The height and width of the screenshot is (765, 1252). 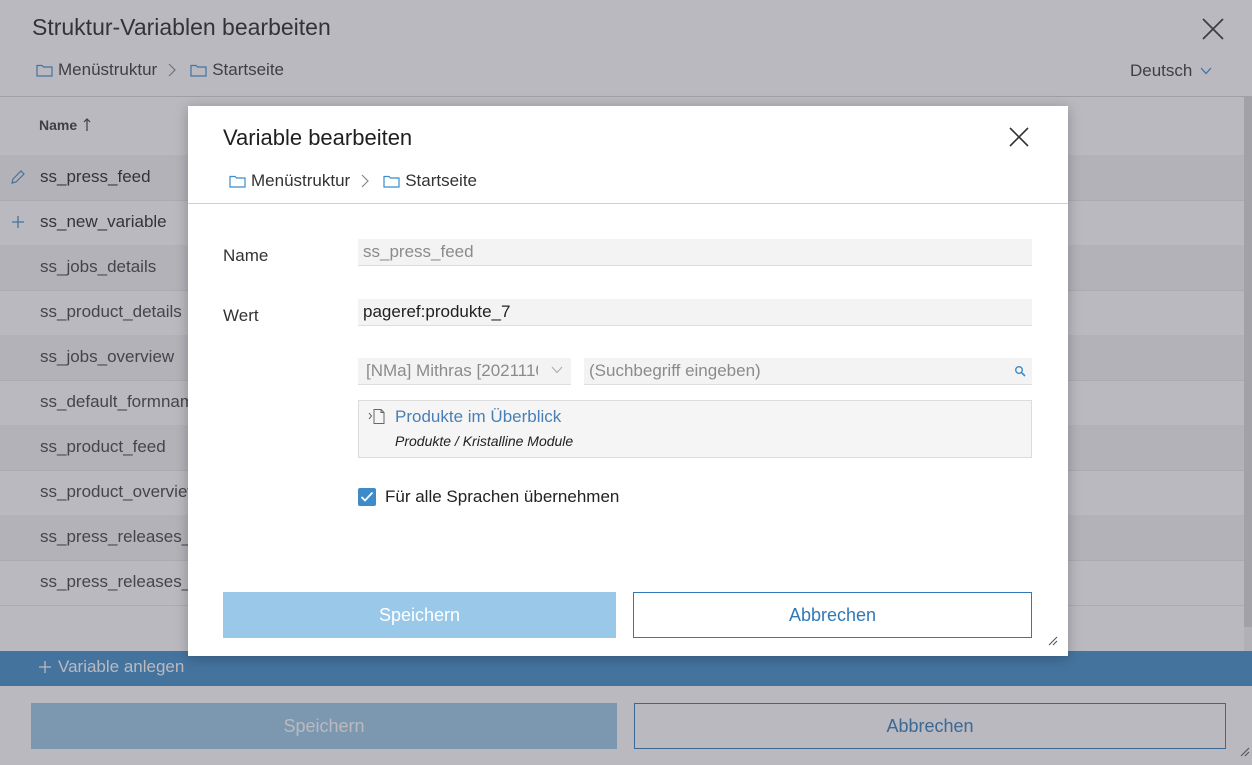 I want to click on project-select: [NMa] Mithras [2021110, so click(x=464, y=371).